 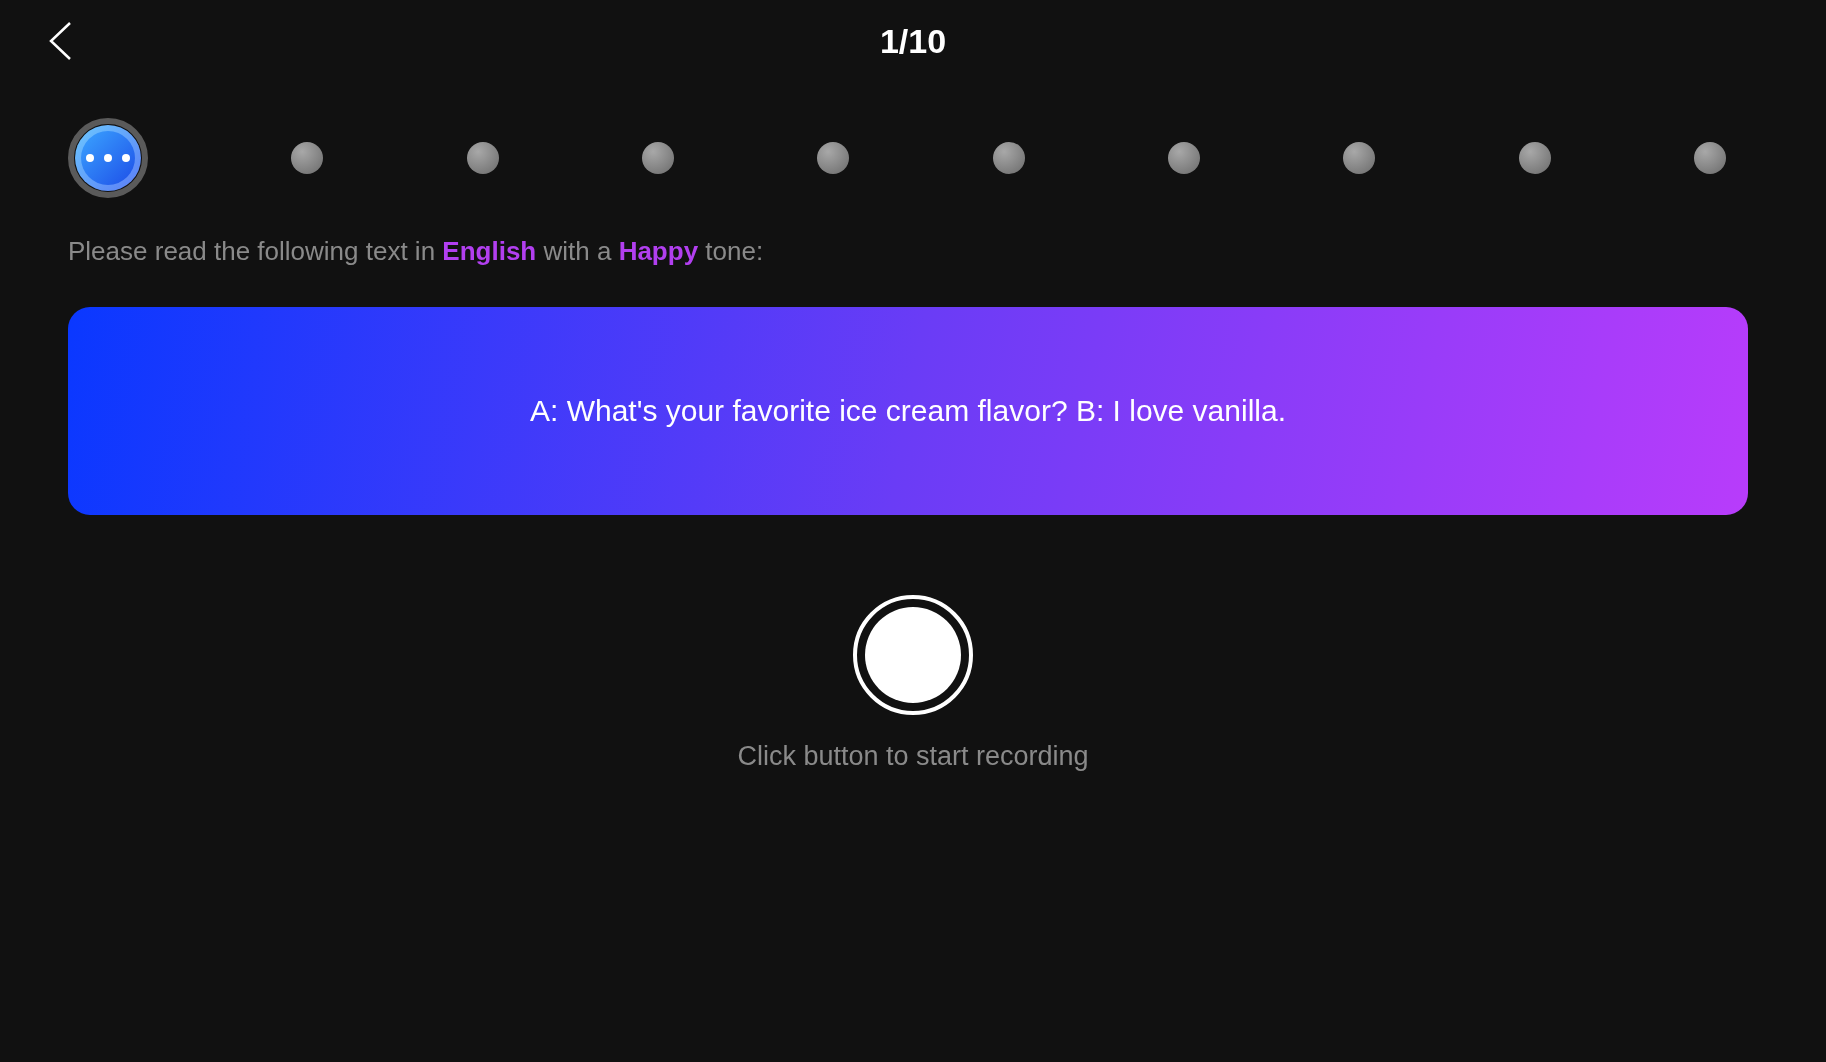 I want to click on record-caption: Click button to start recording, so click(x=913, y=756).